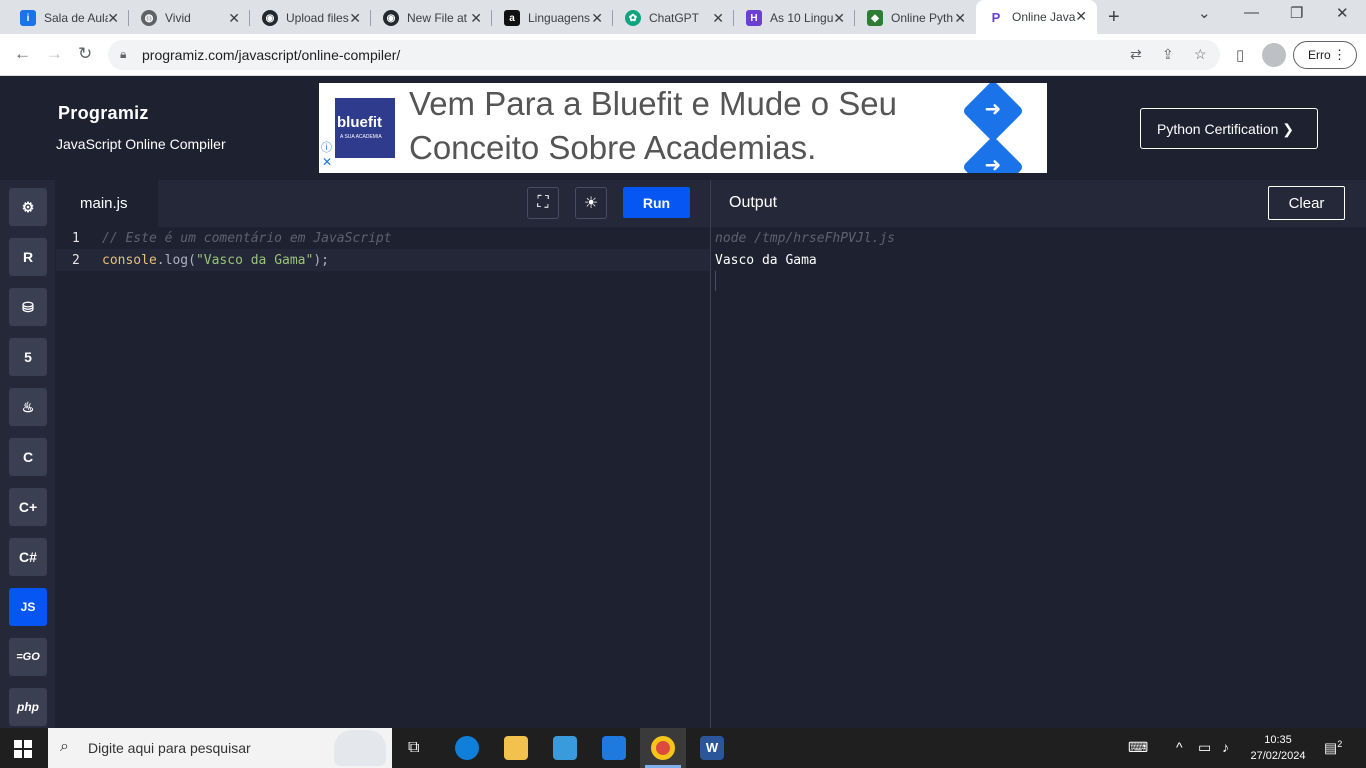 This screenshot has height=768, width=1366. I want to click on file-explorer-icon, so click(516, 748).